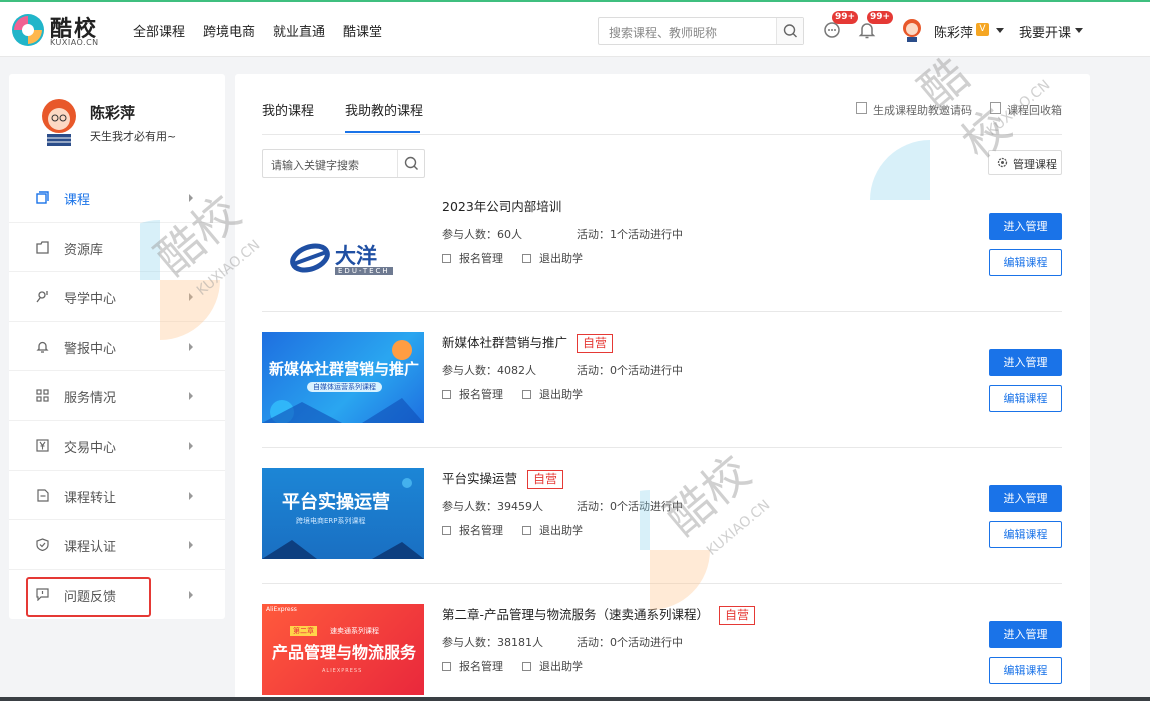  What do you see at coordinates (953, 31) in the screenshot?
I see `username: 陈彩萍` at bounding box center [953, 31].